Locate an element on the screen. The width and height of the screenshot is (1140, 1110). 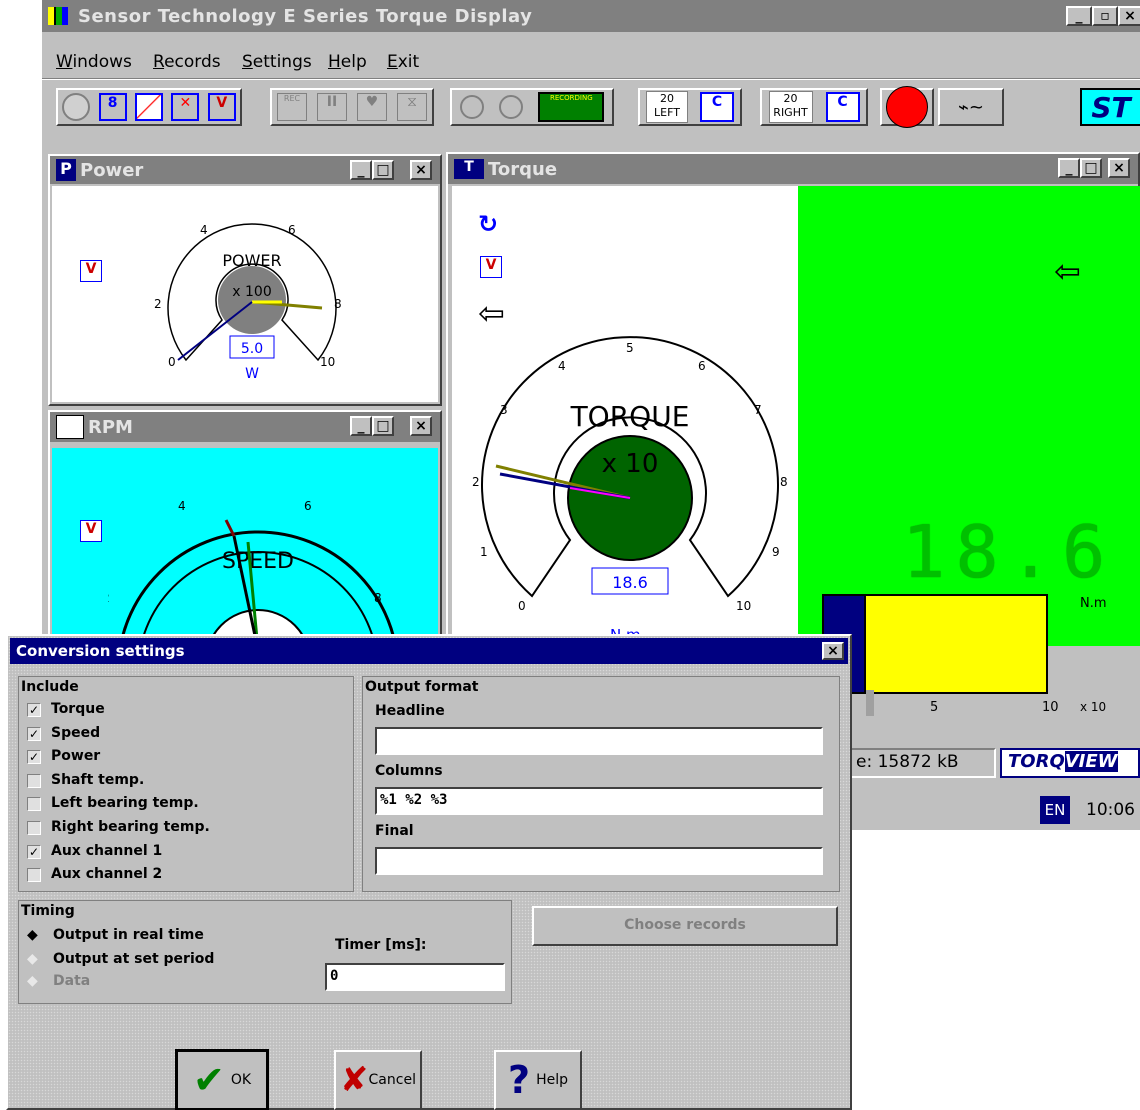
torque-minimize: _ is located at coordinates (1069, 168).